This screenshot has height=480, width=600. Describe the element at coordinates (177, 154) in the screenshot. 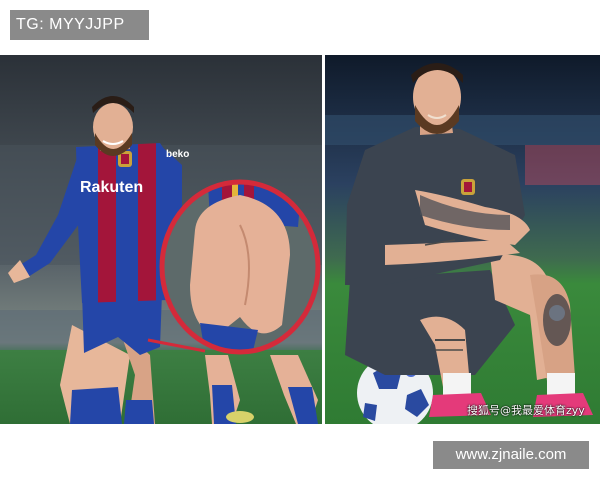

I see `sleeve-sponsor-text: beko` at that location.